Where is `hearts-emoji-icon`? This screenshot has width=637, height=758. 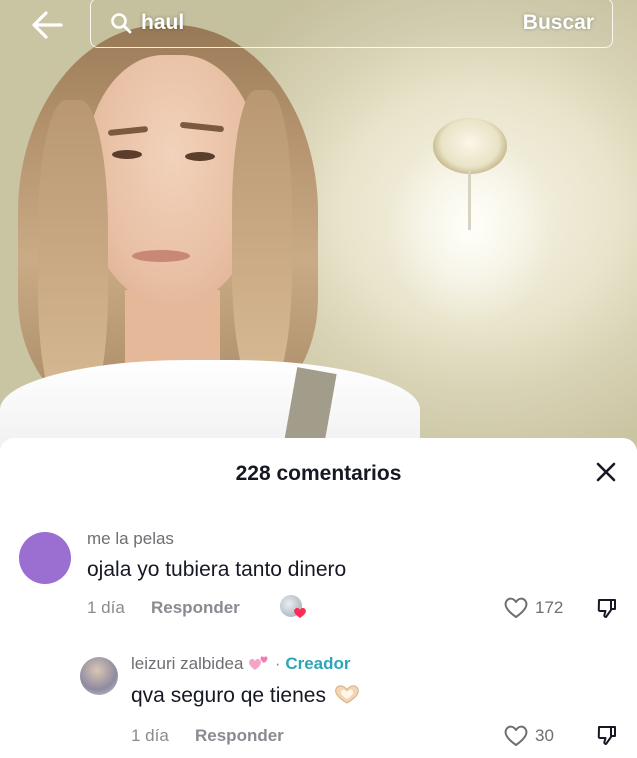 hearts-emoji-icon is located at coordinates (258, 663).